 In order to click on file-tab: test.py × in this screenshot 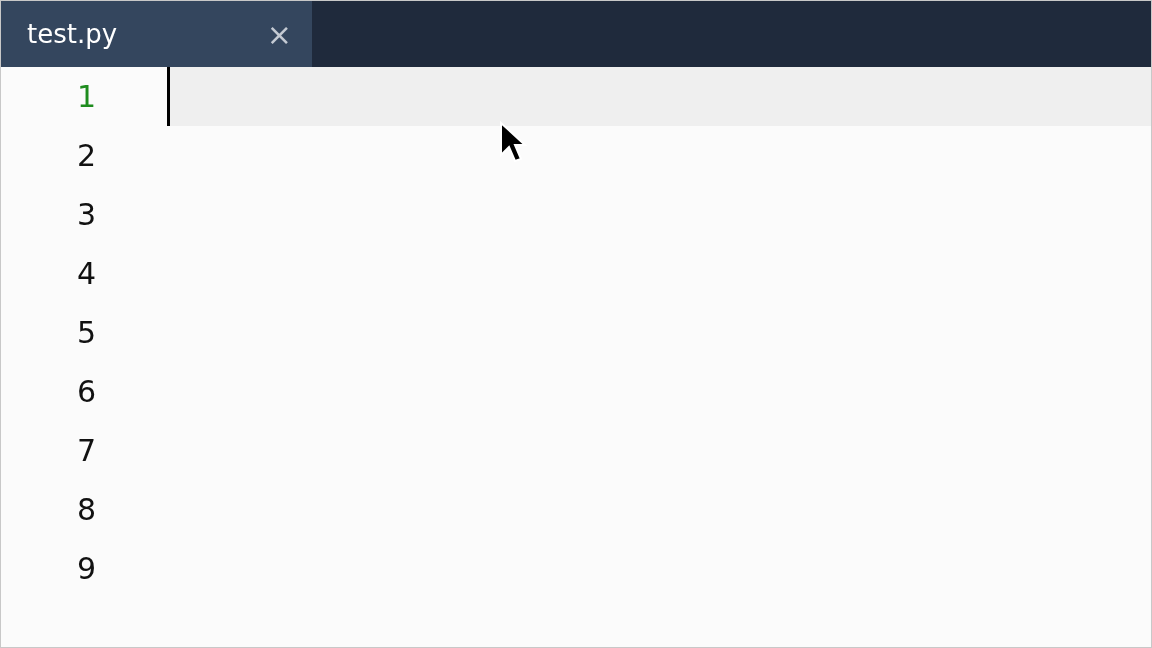, I will do `click(156, 34)`.